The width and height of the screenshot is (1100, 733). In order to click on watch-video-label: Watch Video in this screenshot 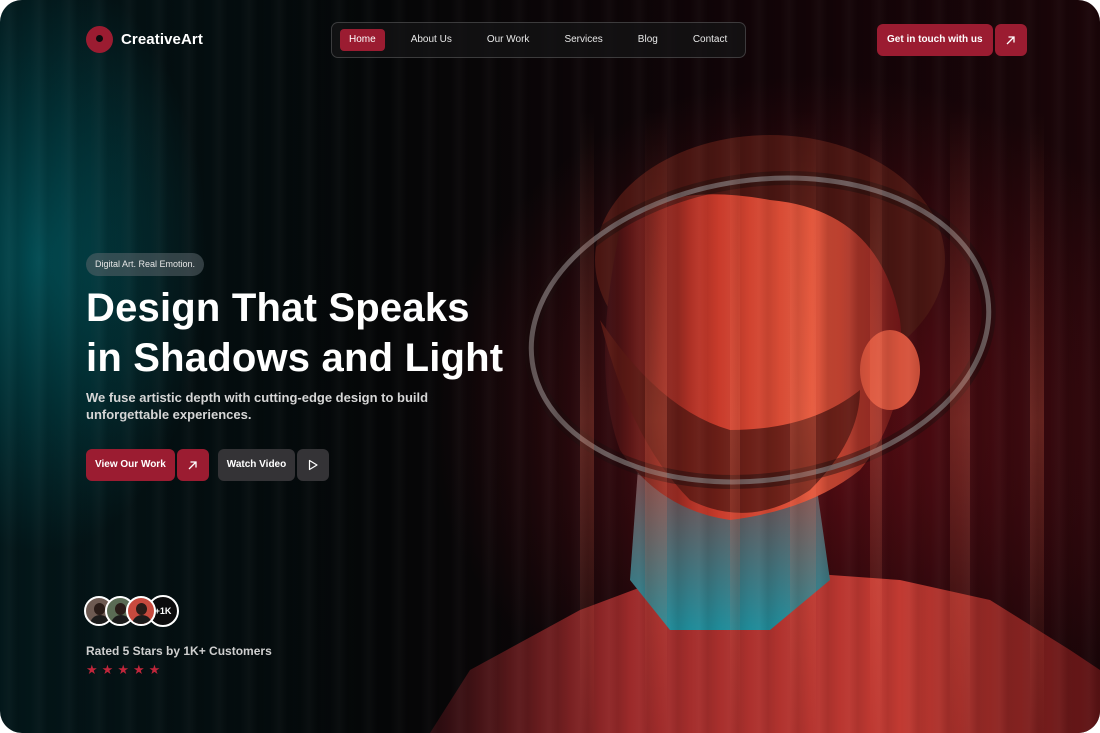, I will do `click(256, 465)`.